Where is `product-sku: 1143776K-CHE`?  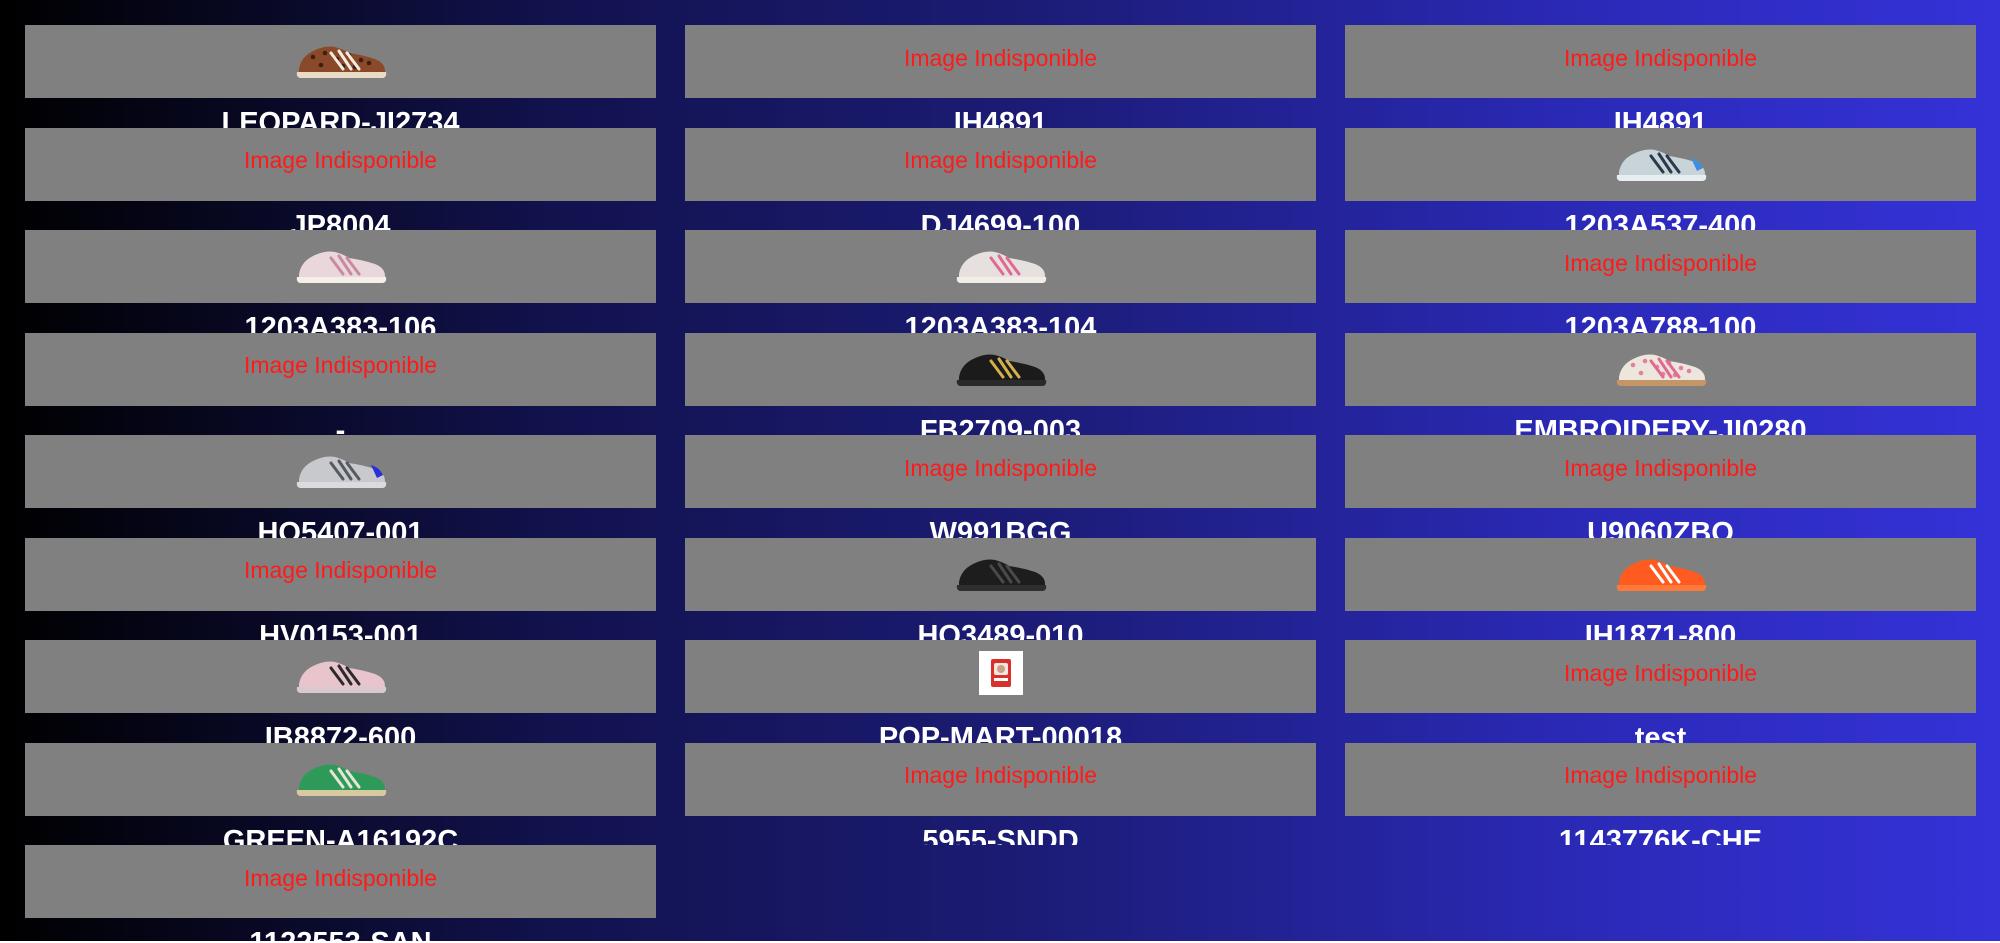
product-sku: 1143776K-CHE is located at coordinates (1660, 834).